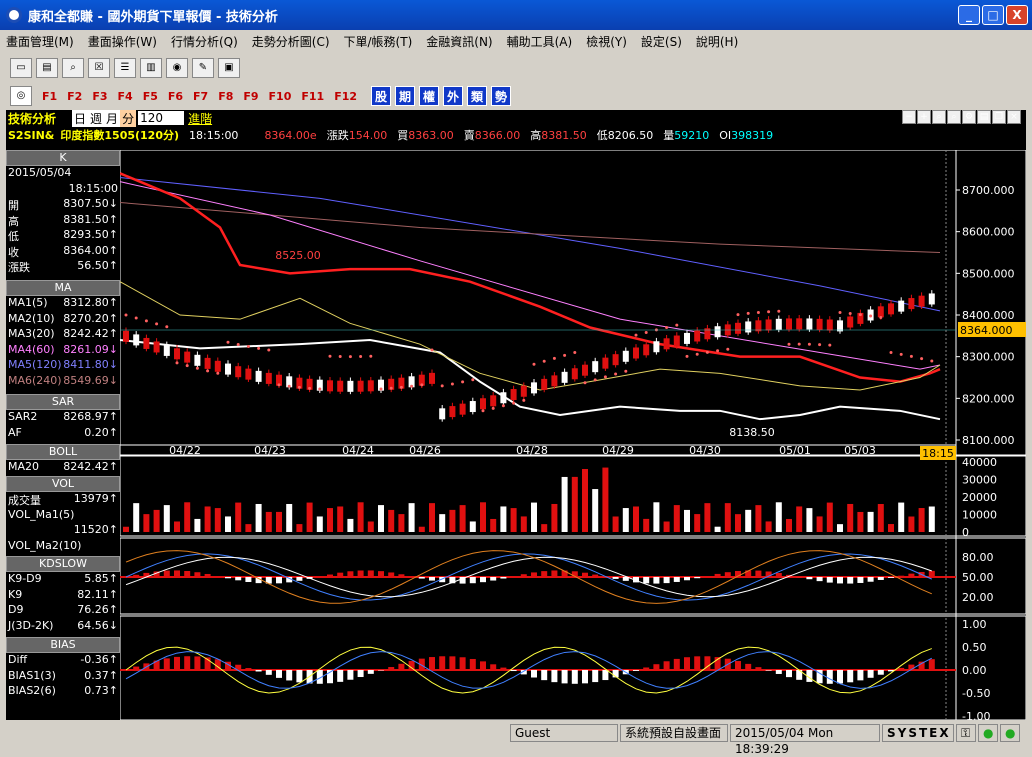 The height and width of the screenshot is (757, 1032). Describe the element at coordinates (96, 118) in the screenshot. I see `period-week: 週` at that location.